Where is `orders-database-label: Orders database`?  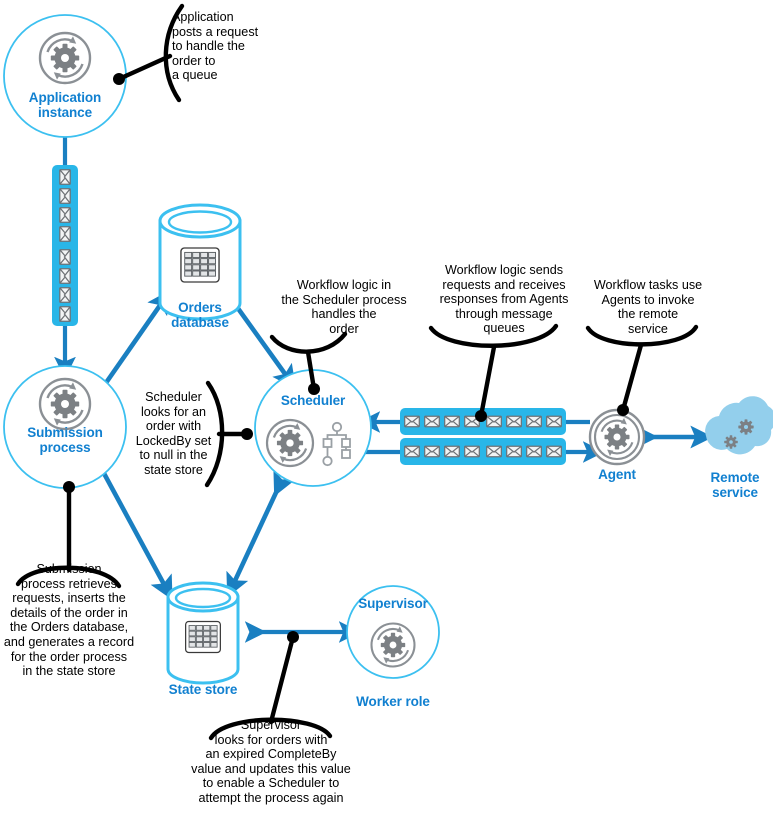
orders-database-label: Orders database is located at coordinates (200, 315).